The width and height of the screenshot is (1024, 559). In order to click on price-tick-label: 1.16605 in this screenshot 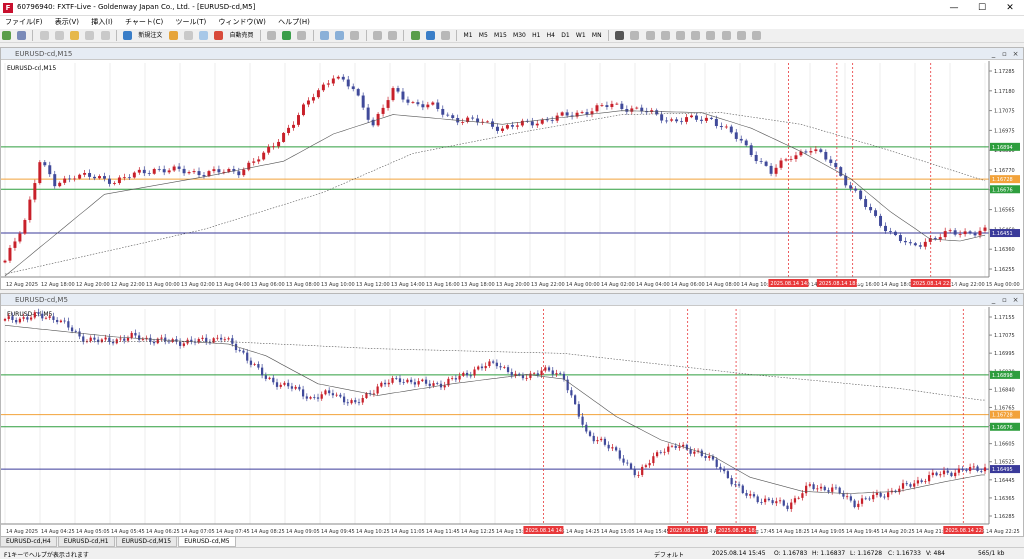, I will do `click(1004, 445)`.